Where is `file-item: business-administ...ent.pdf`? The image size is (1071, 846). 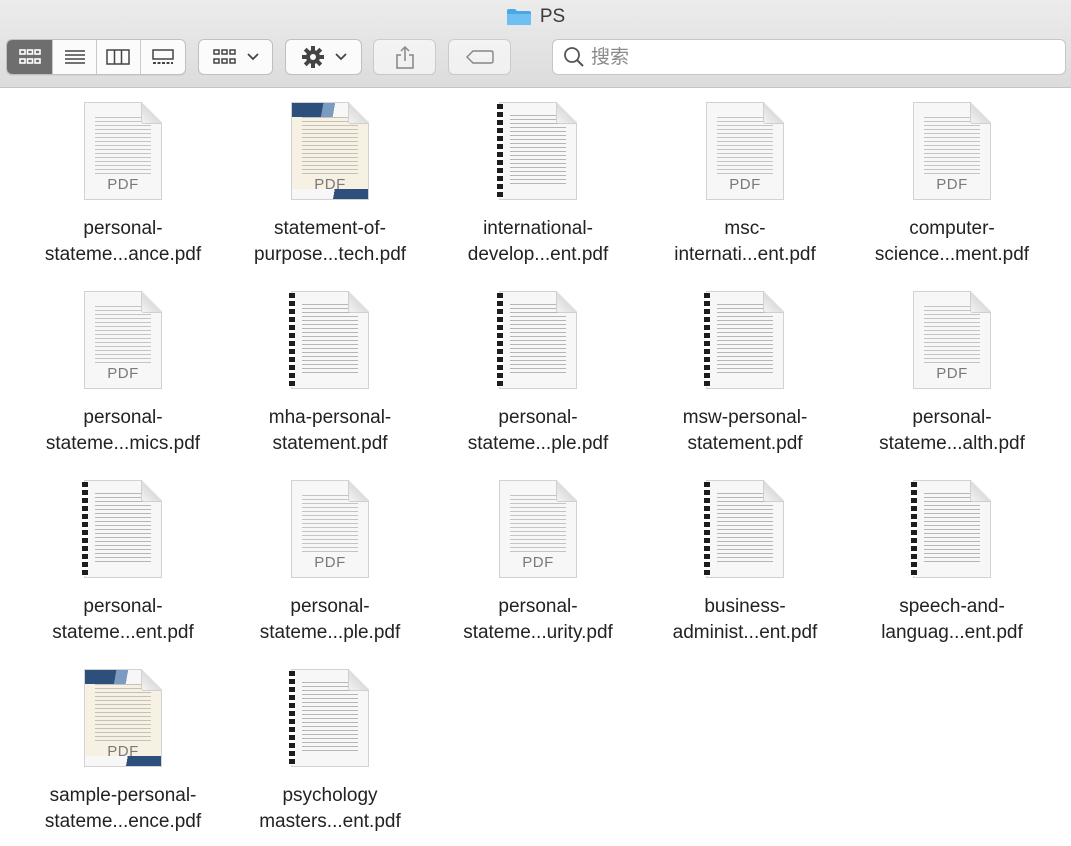 file-item: business-administ...ent.pdf is located at coordinates (745, 572).